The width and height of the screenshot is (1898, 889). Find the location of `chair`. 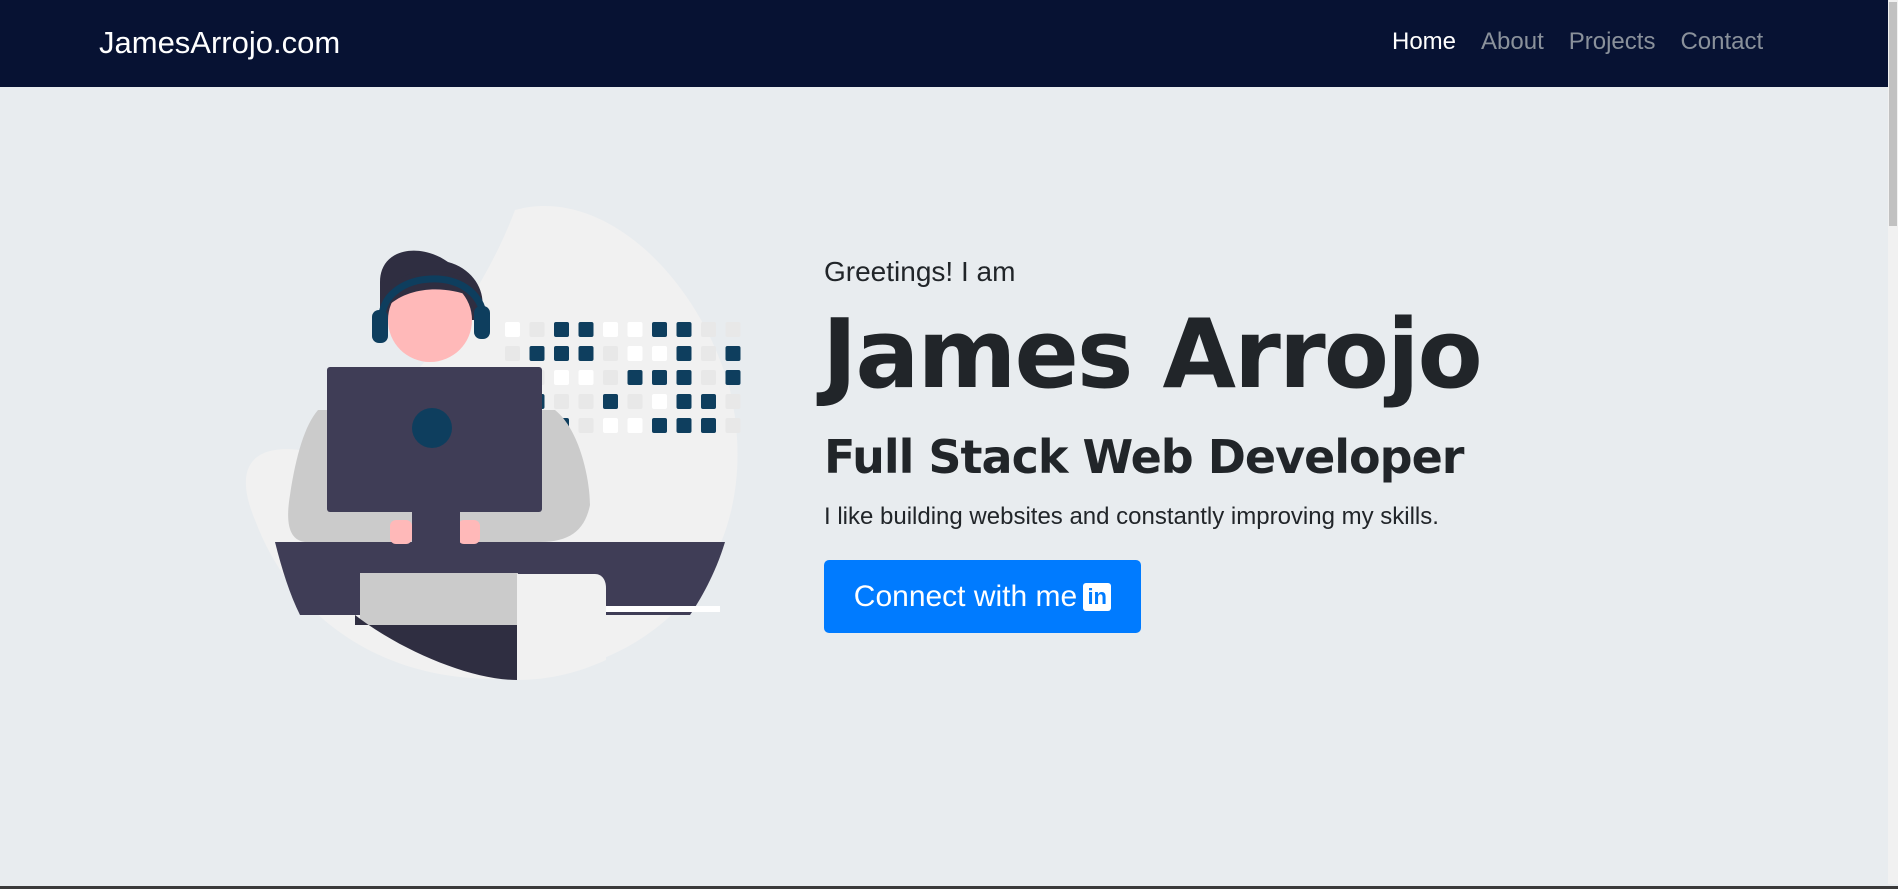

chair is located at coordinates (561, 627).